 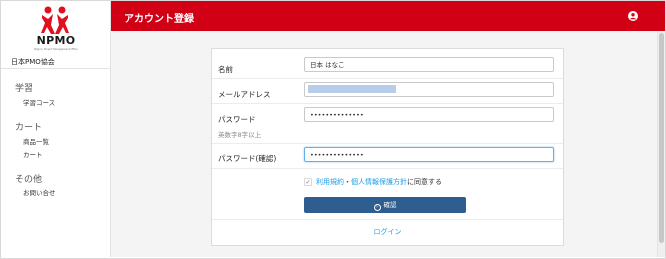 What do you see at coordinates (24, 89) in the screenshot?
I see `nav-section-learning: 学習` at bounding box center [24, 89].